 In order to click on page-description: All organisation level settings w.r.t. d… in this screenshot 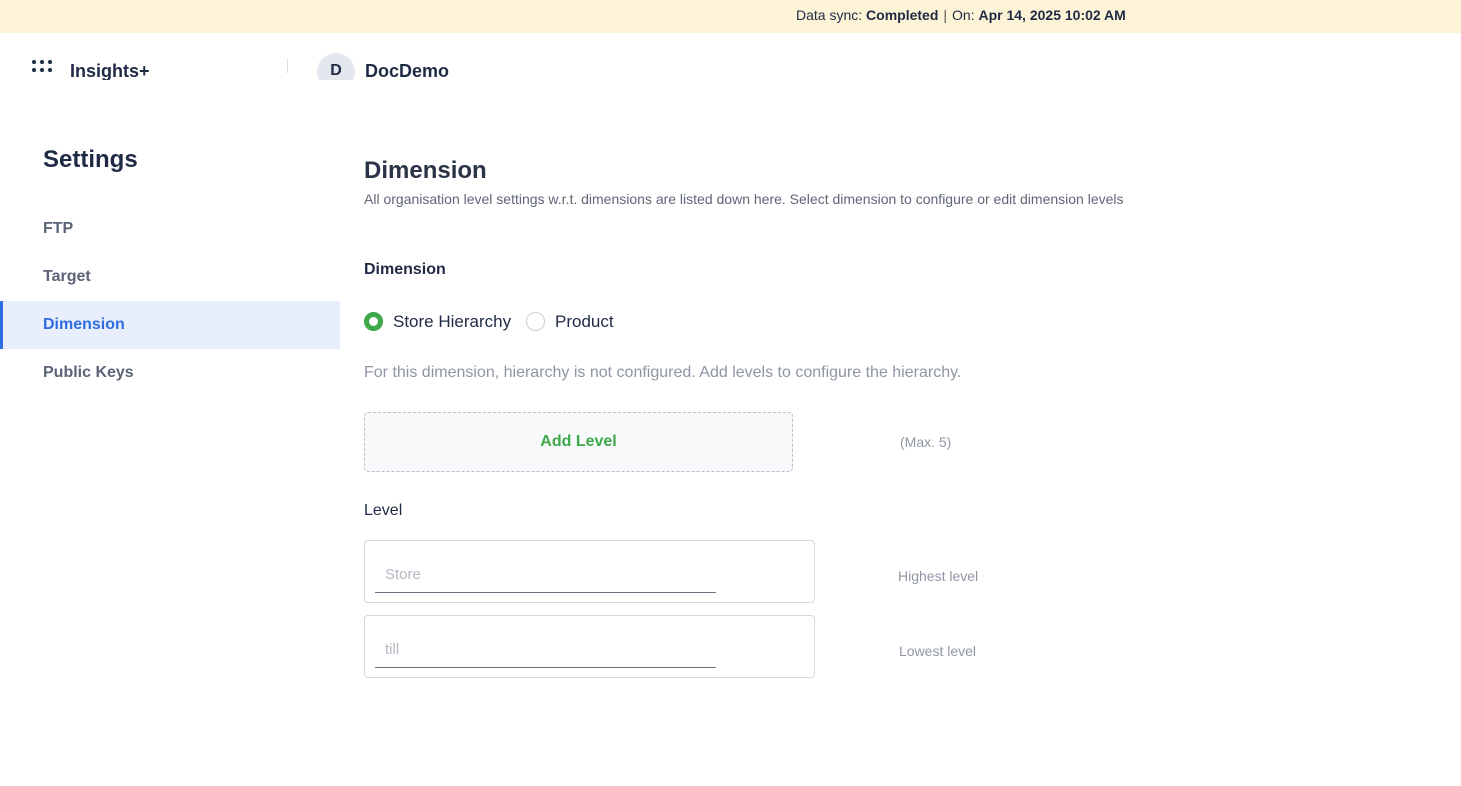, I will do `click(744, 199)`.